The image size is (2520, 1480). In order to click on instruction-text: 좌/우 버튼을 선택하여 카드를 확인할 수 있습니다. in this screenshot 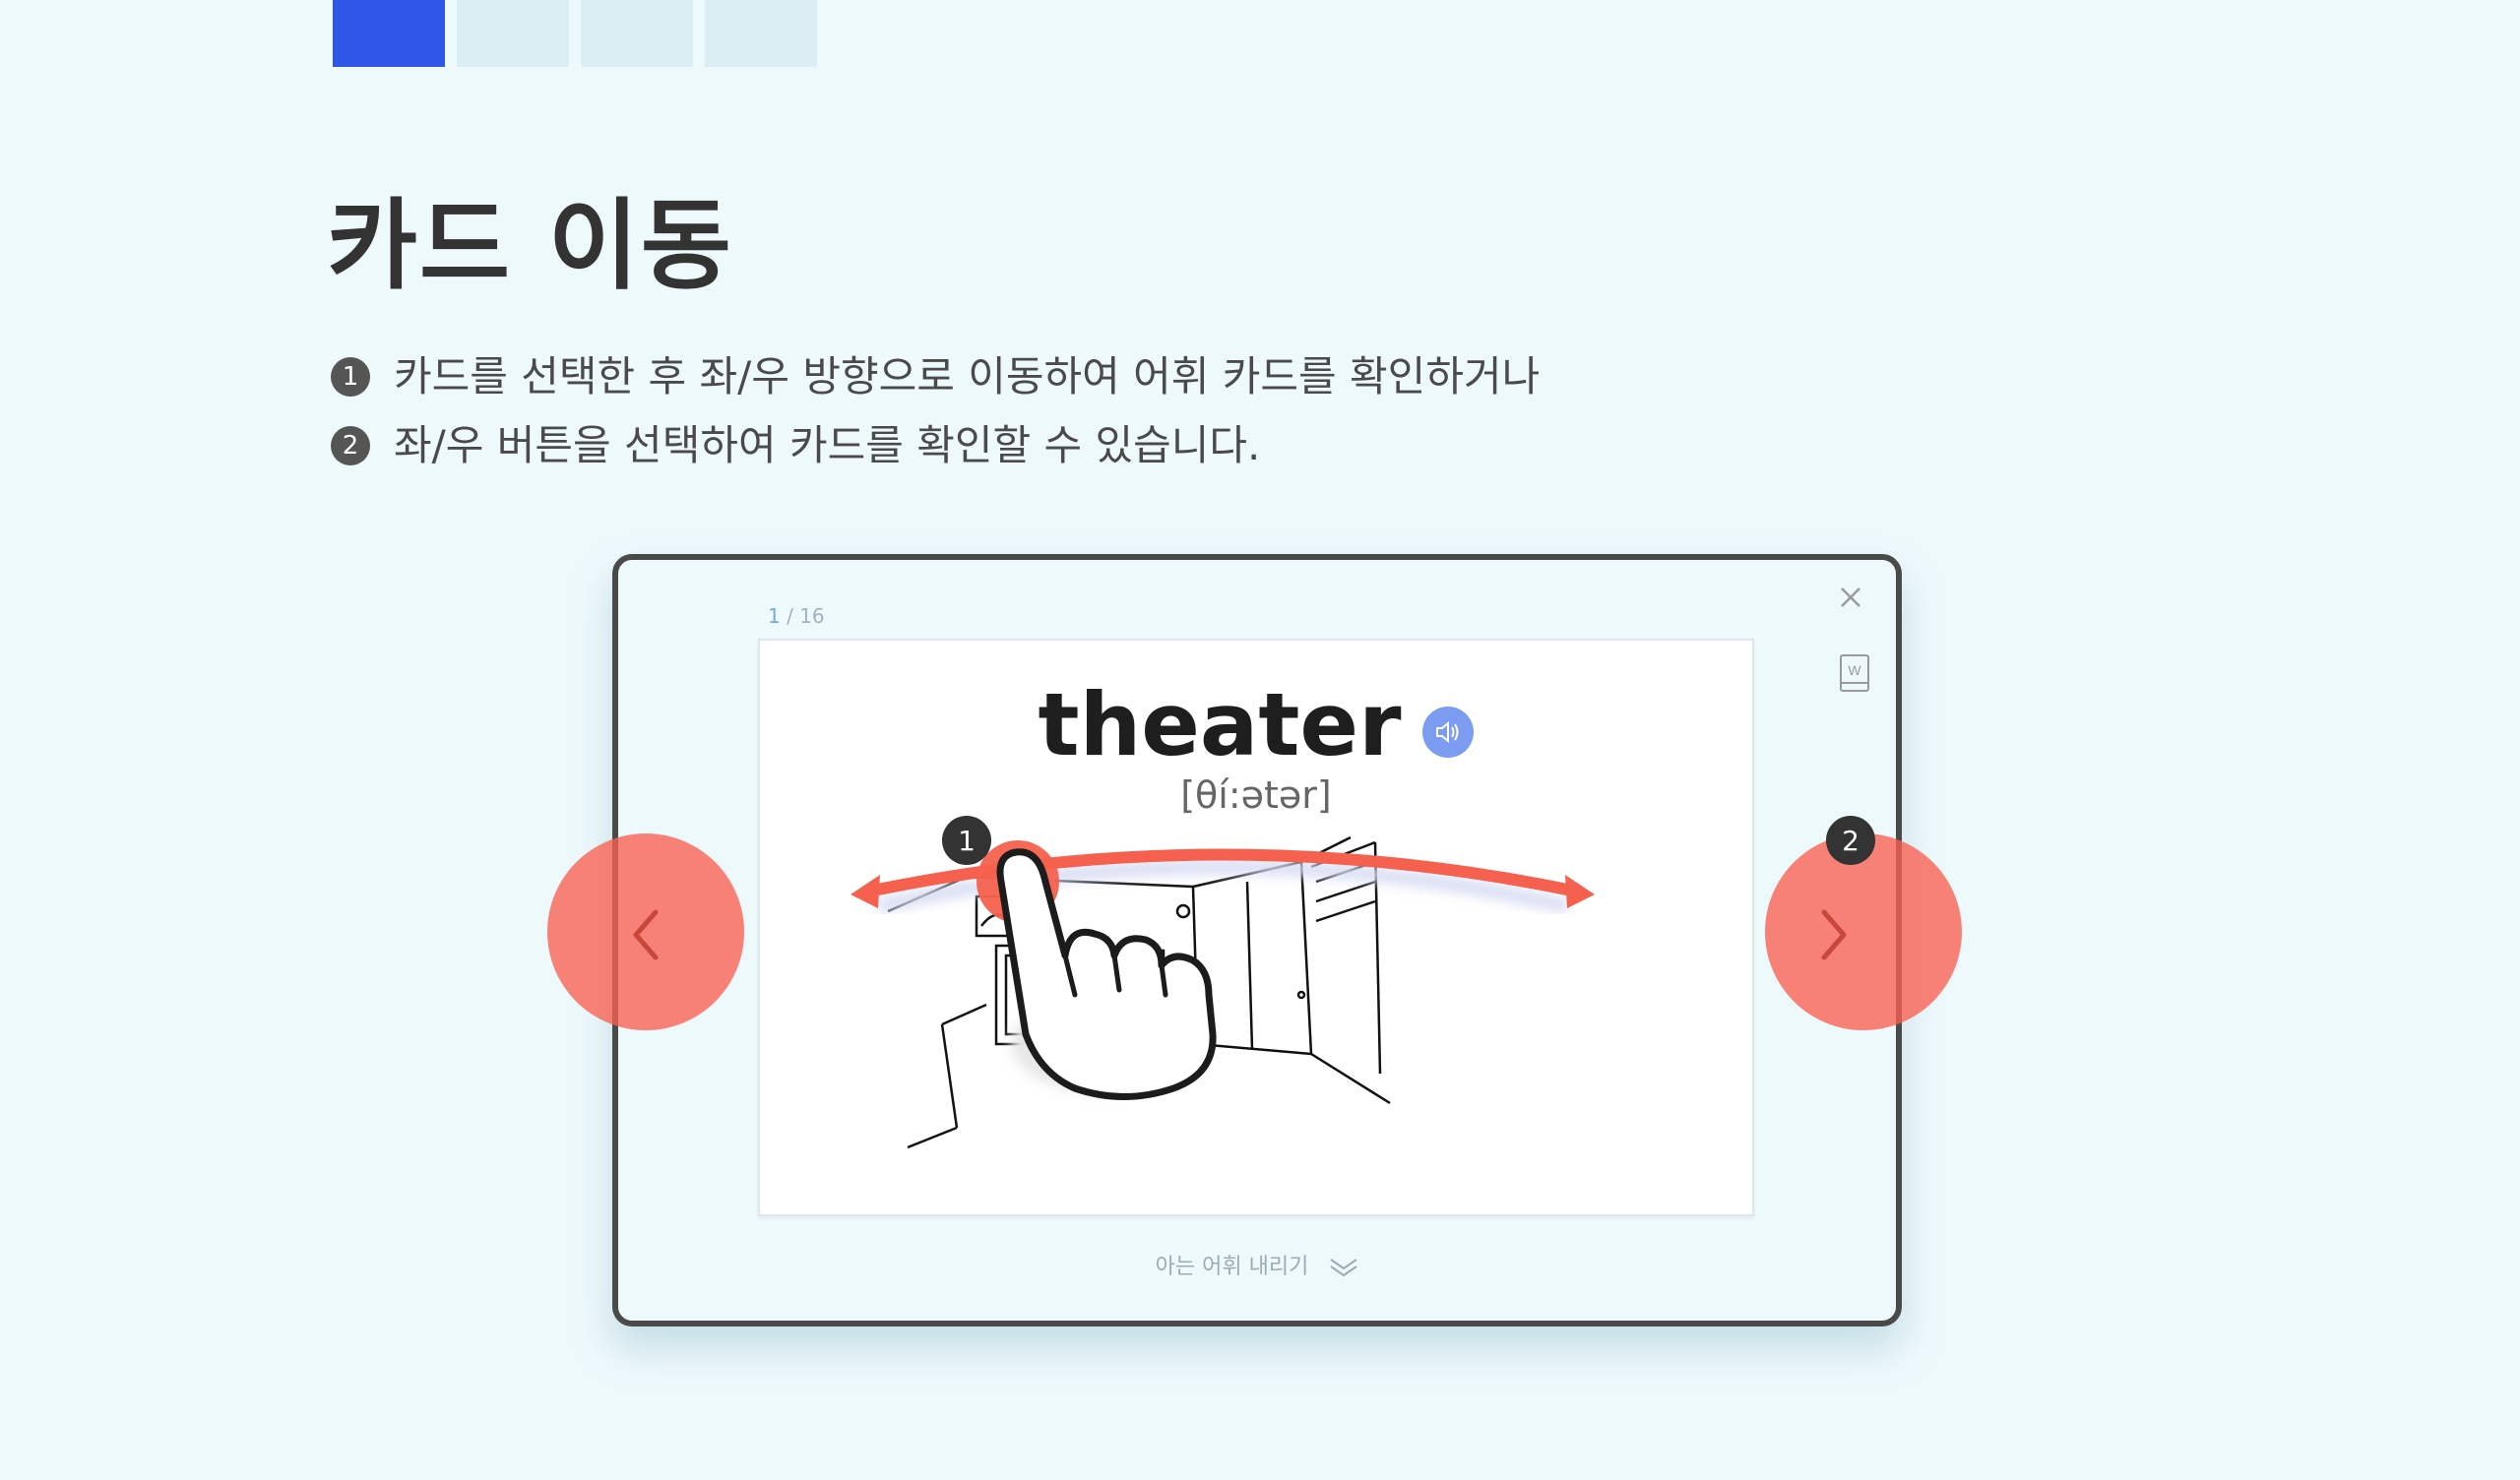, I will do `click(827, 445)`.